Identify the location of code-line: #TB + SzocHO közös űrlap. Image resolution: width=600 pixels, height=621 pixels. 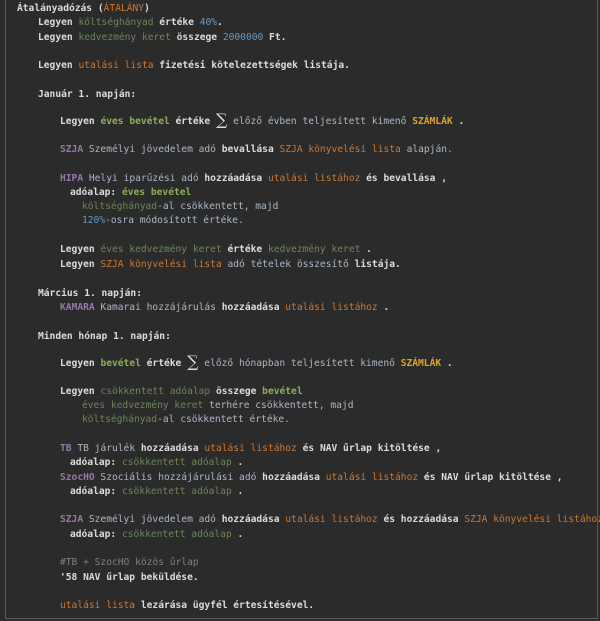
(129, 562).